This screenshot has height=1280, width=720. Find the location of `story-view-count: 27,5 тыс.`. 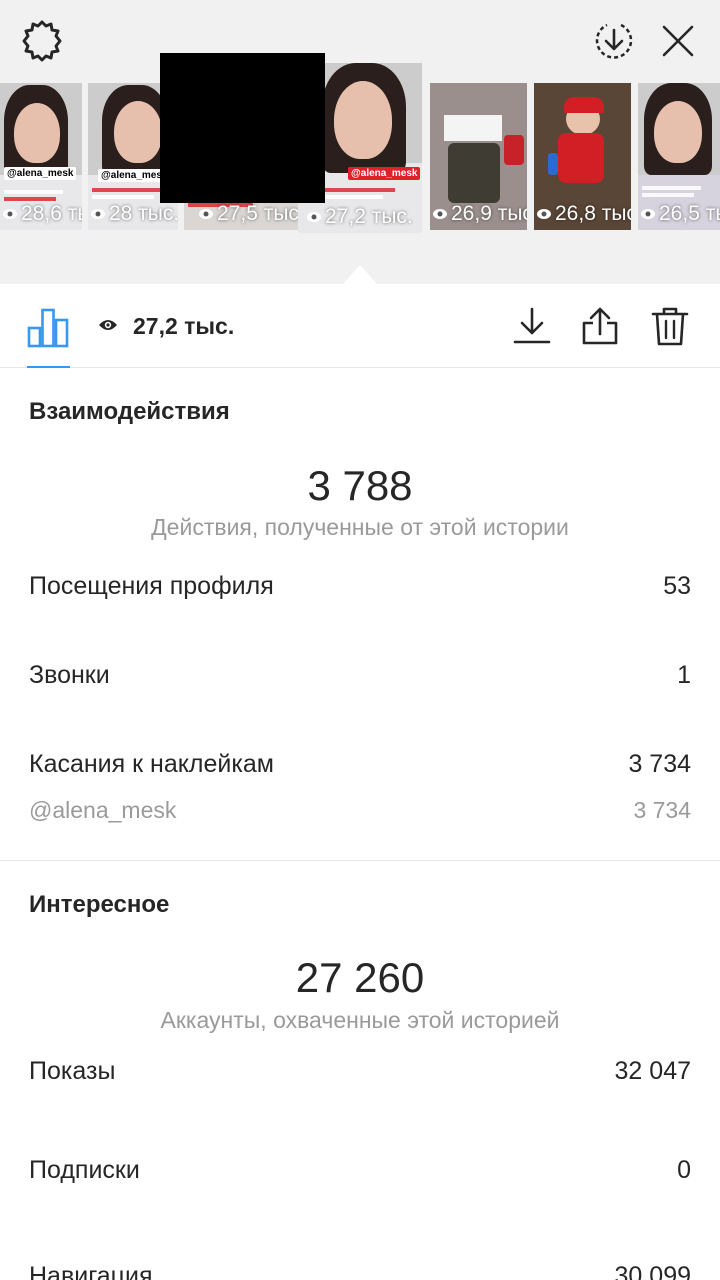

story-view-count: 27,5 тыс. is located at coordinates (249, 214).